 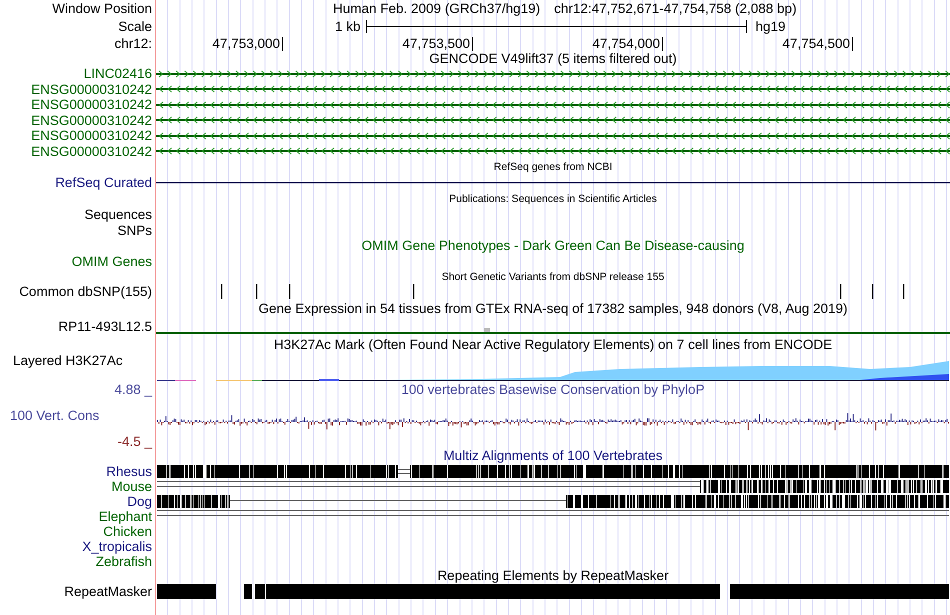 What do you see at coordinates (553, 309) in the screenshot?
I see `track-title: Gene Expression in 54 tissues from GTEx RNA-seq of 17382 samples, 948 donors (V8, Aug 2019)` at bounding box center [553, 309].